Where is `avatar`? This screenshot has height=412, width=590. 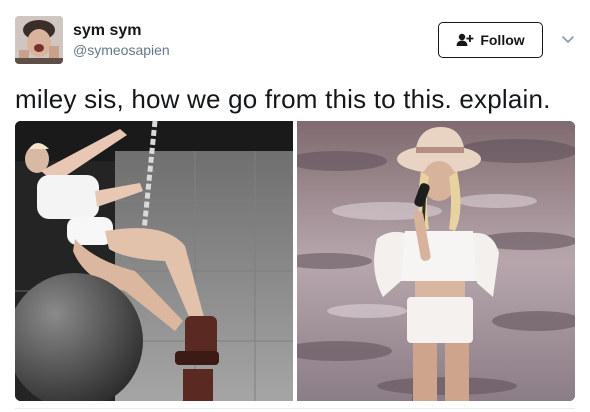
avatar is located at coordinates (39, 40).